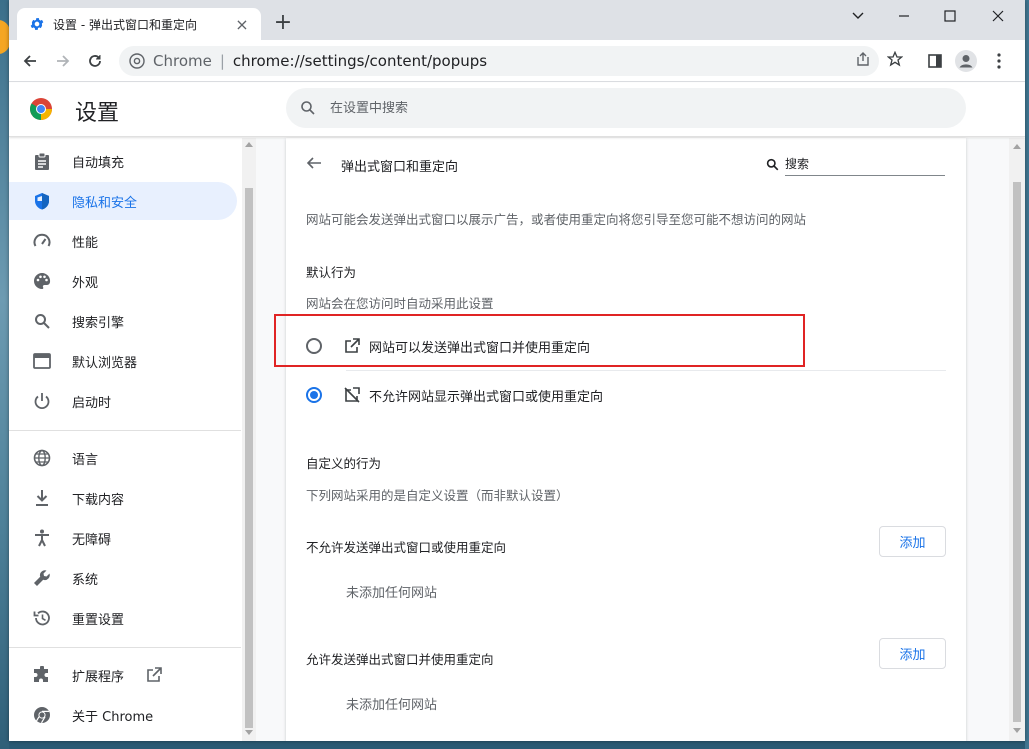 The image size is (1029, 749). Describe the element at coordinates (904, 16) in the screenshot. I see `minimize-icon` at that location.